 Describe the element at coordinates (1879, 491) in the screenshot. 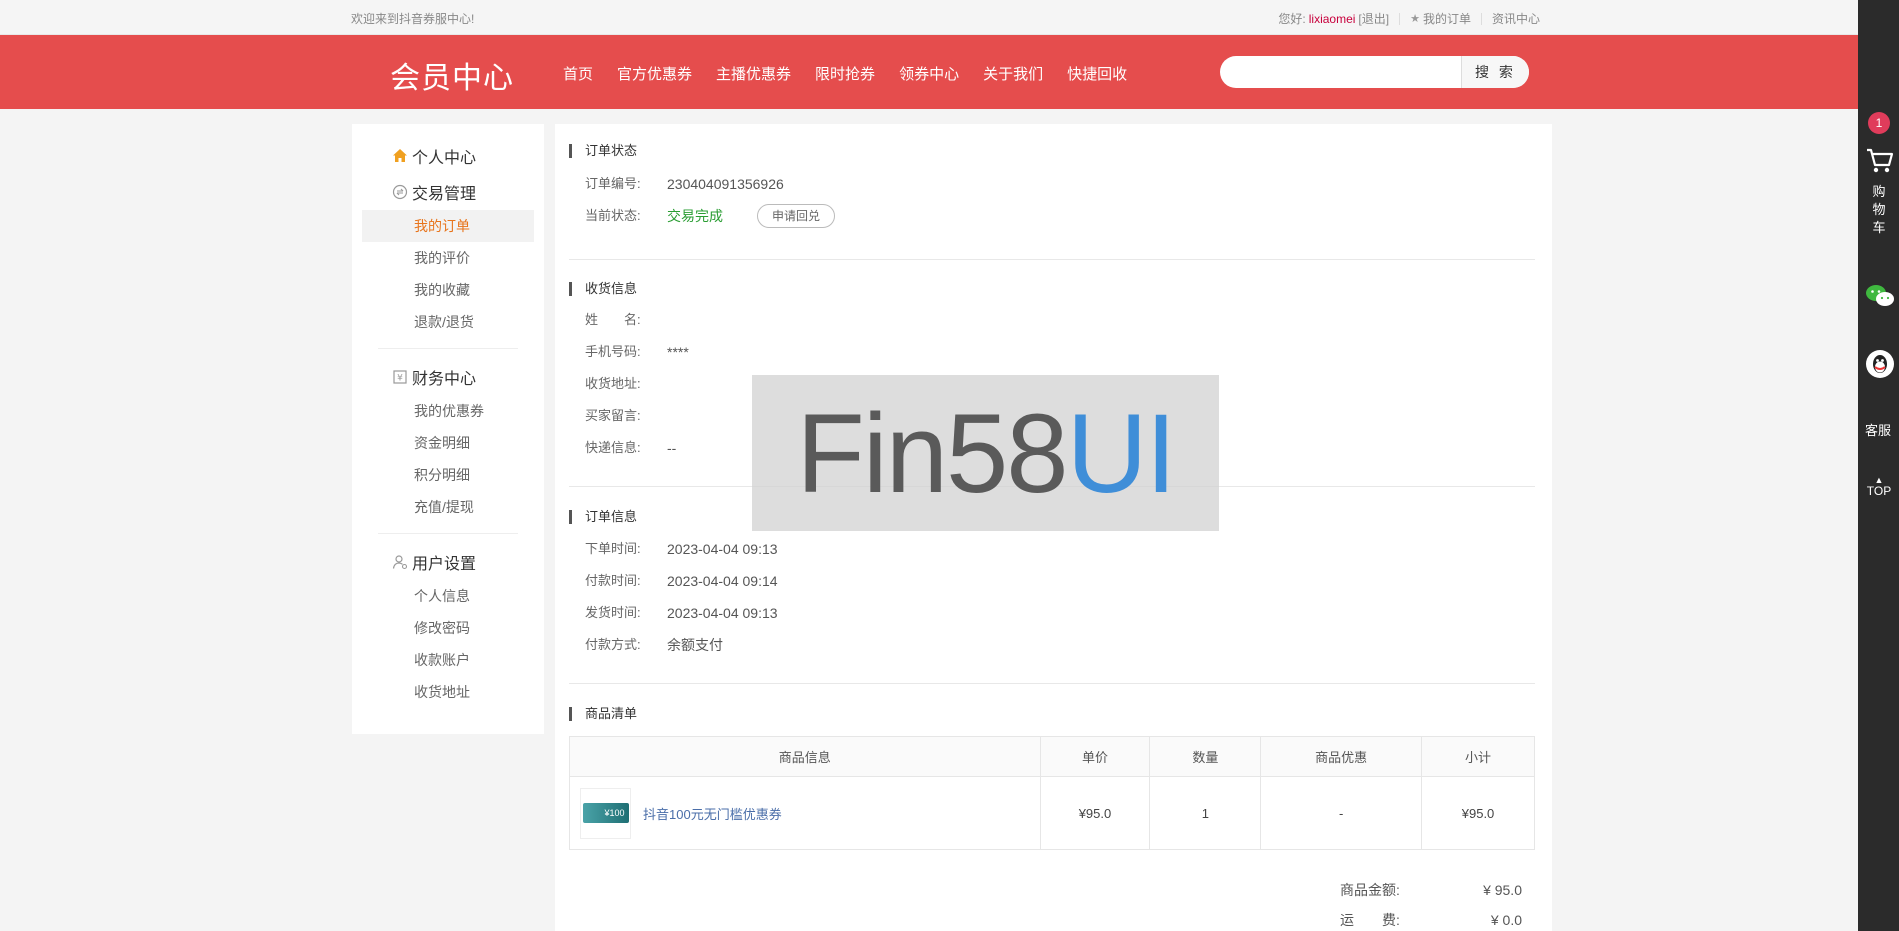

I see `back-to-top-label: TOP` at that location.